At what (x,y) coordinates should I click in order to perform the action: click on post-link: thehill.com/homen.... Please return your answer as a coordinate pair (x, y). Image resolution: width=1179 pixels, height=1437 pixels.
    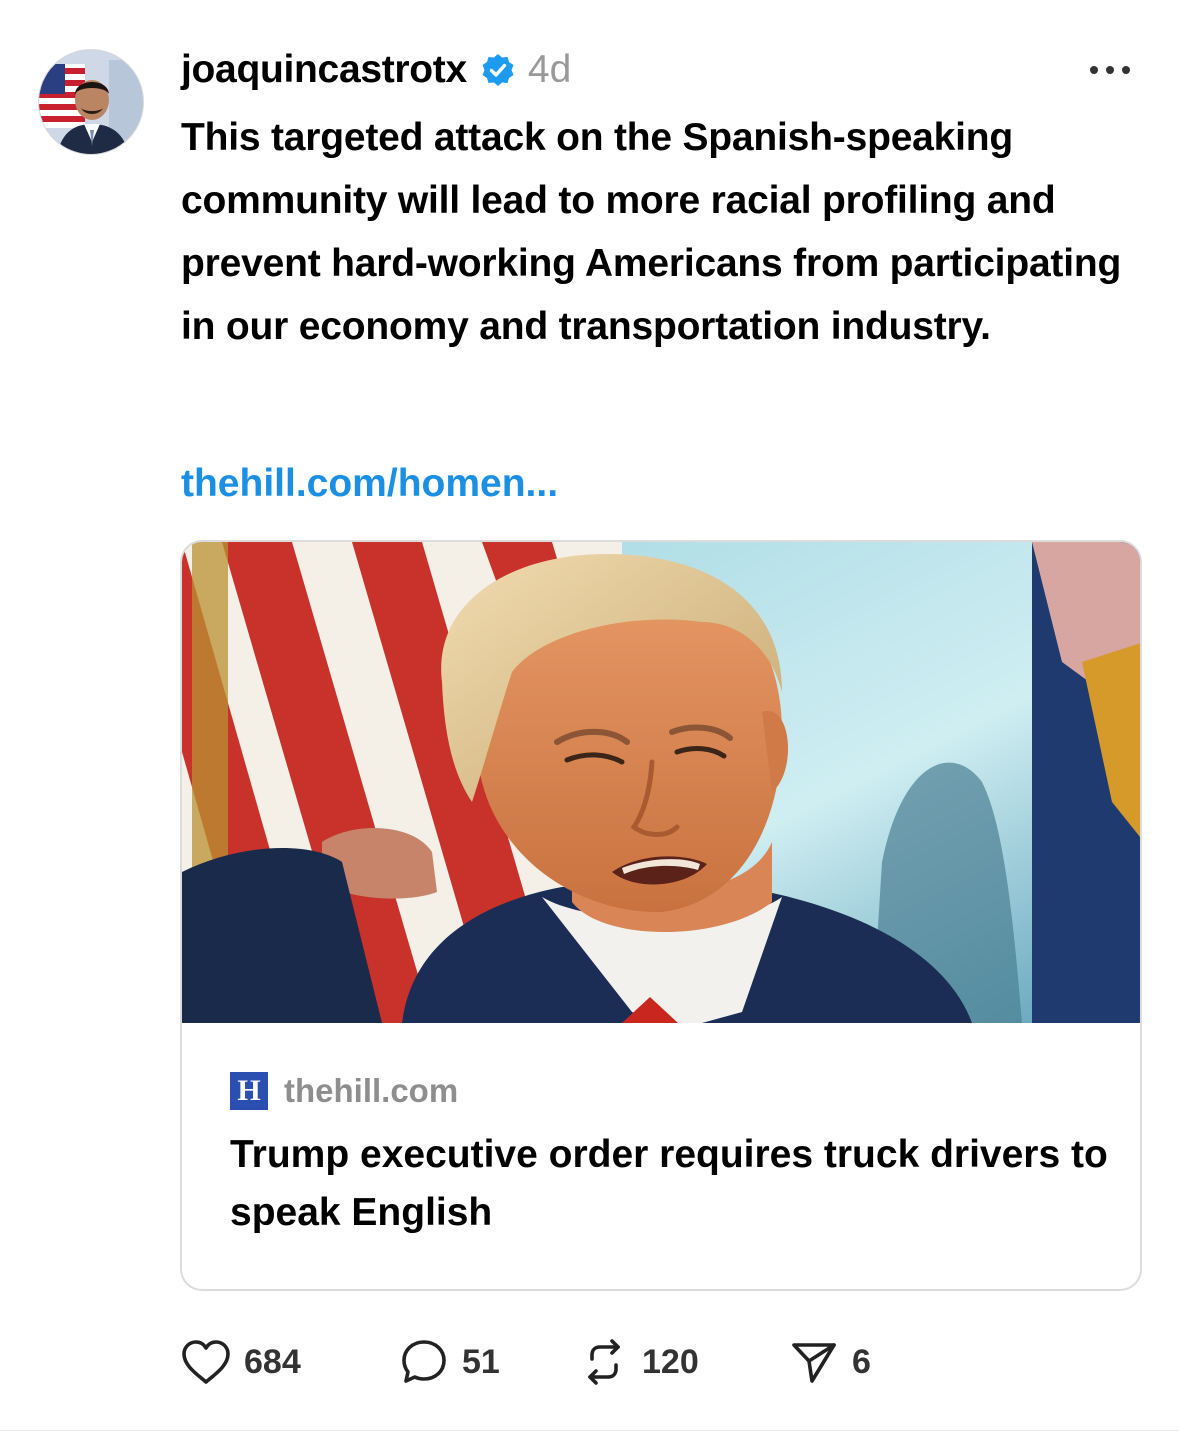
    Looking at the image, I should click on (369, 483).